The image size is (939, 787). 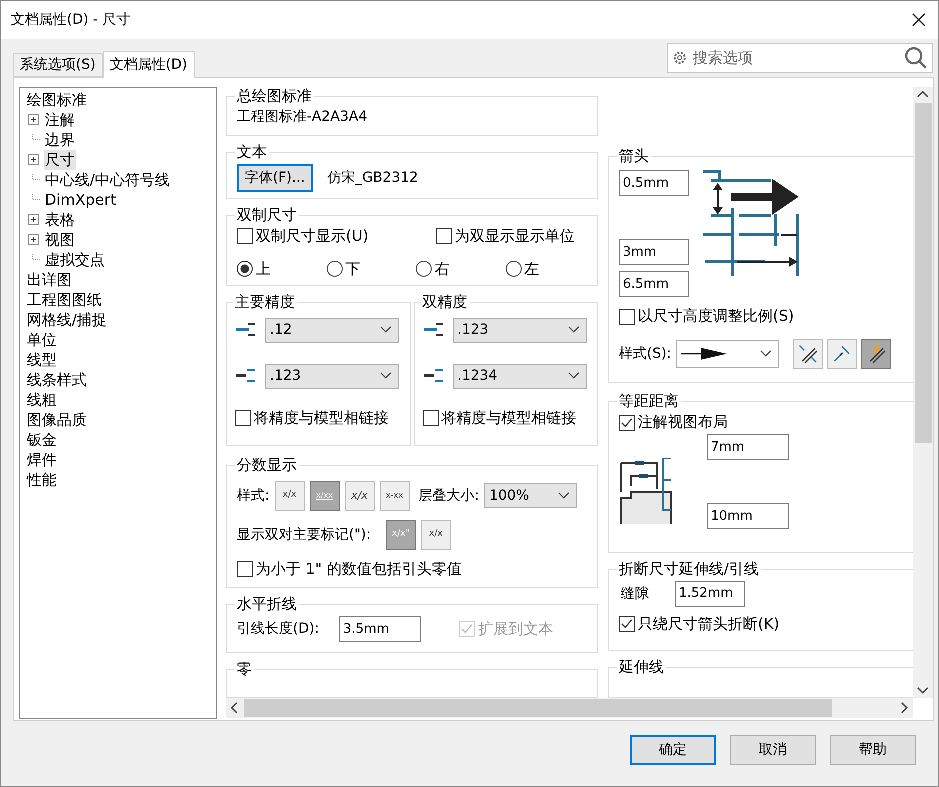 What do you see at coordinates (60, 240) in the screenshot?
I see `tree-item: 视图` at bounding box center [60, 240].